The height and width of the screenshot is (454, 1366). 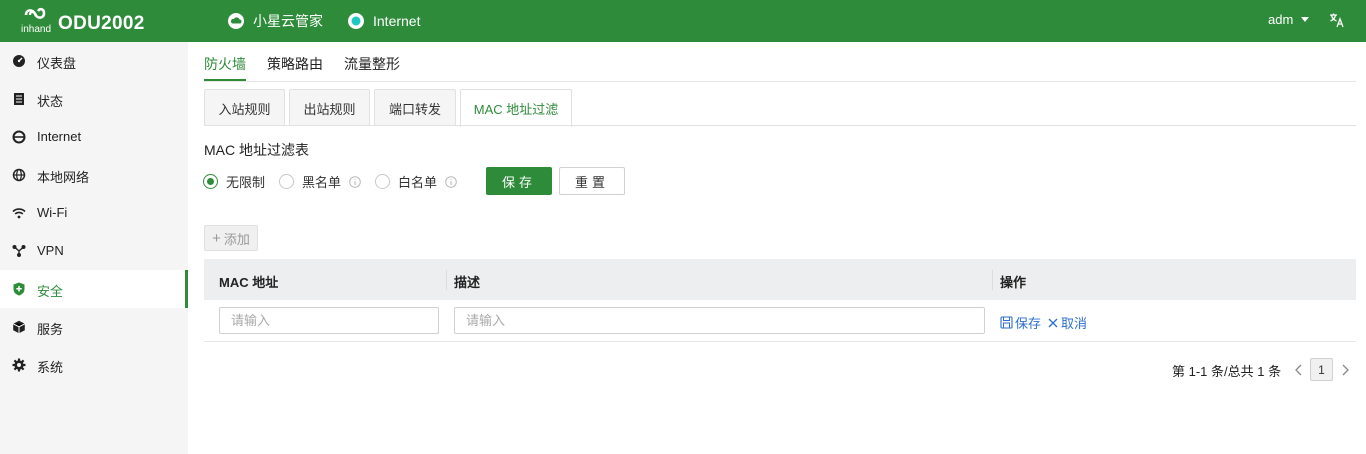 I want to click on add-button: + 添加, so click(x=231, y=238).